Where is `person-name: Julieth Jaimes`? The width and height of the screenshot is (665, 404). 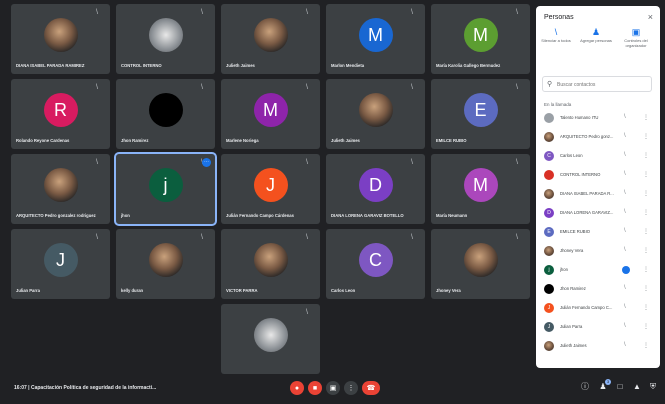 person-name: Julieth Jaimes is located at coordinates (573, 345).